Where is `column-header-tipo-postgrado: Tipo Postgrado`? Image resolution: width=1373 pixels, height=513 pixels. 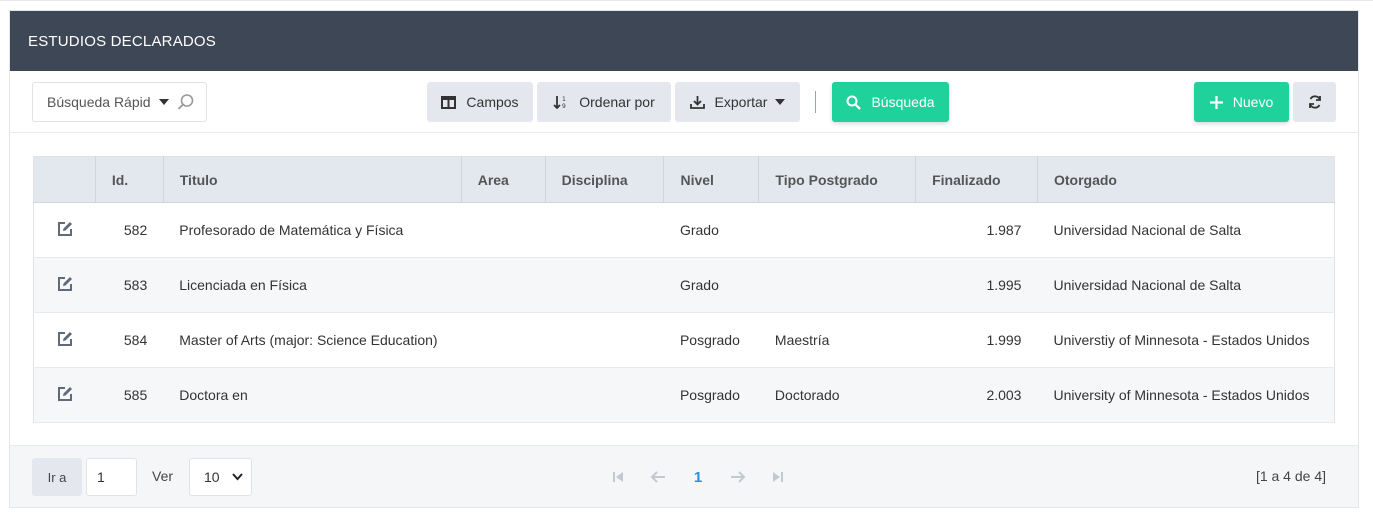 column-header-tipo-postgrado: Tipo Postgrado is located at coordinates (837, 179).